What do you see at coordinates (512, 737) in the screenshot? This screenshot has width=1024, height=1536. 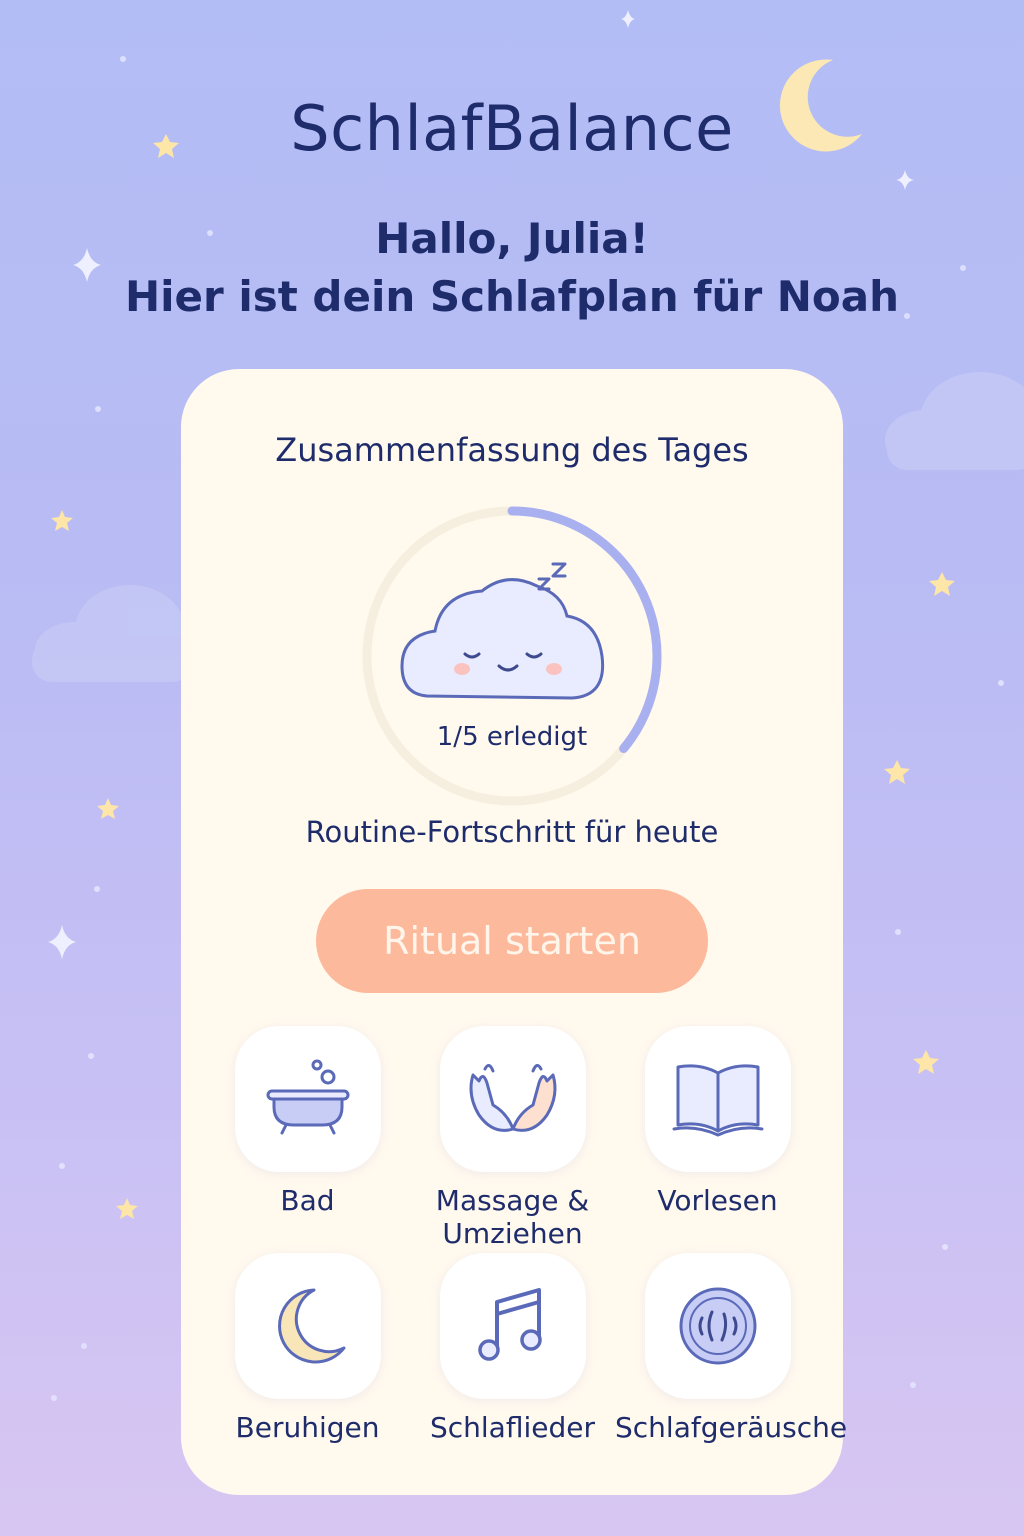 I see `progress-label: 1/5 erledigt` at bounding box center [512, 737].